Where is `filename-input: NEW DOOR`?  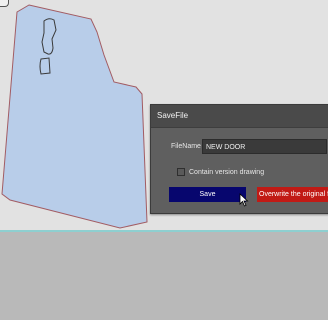 filename-input: NEW DOOR is located at coordinates (264, 146).